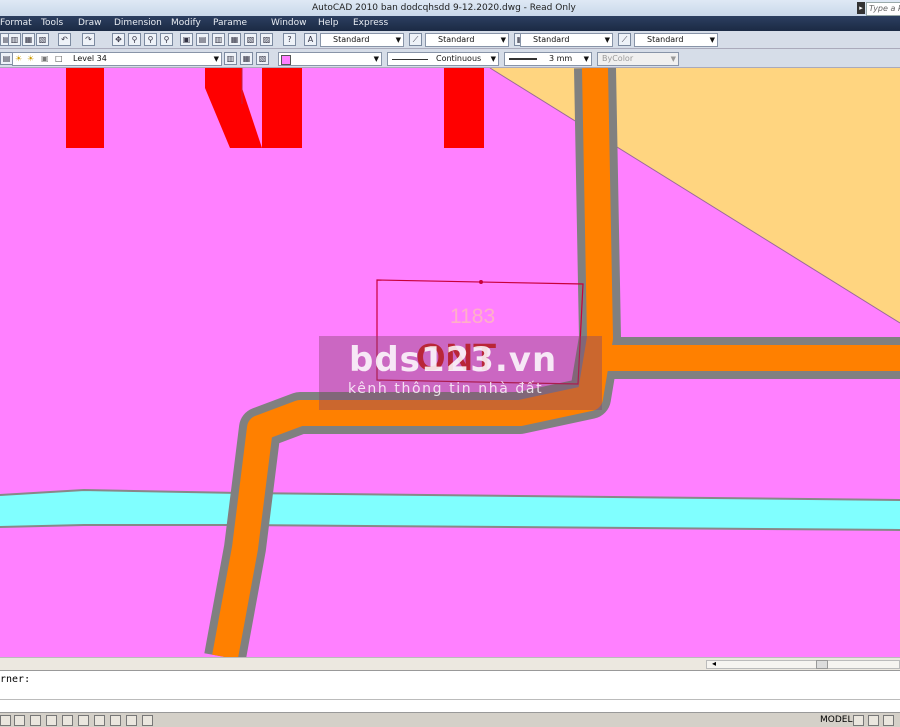 The height and width of the screenshot is (727, 900). I want to click on scrollbar-thumb, so click(822, 664).